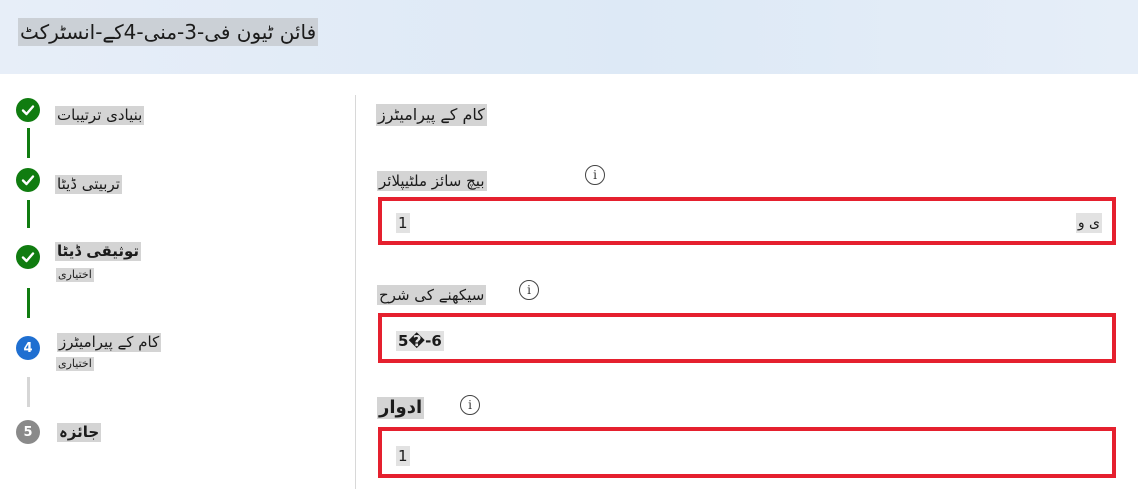 This screenshot has width=1138, height=489. What do you see at coordinates (28, 432) in the screenshot?
I see `step-number-5: 5` at bounding box center [28, 432].